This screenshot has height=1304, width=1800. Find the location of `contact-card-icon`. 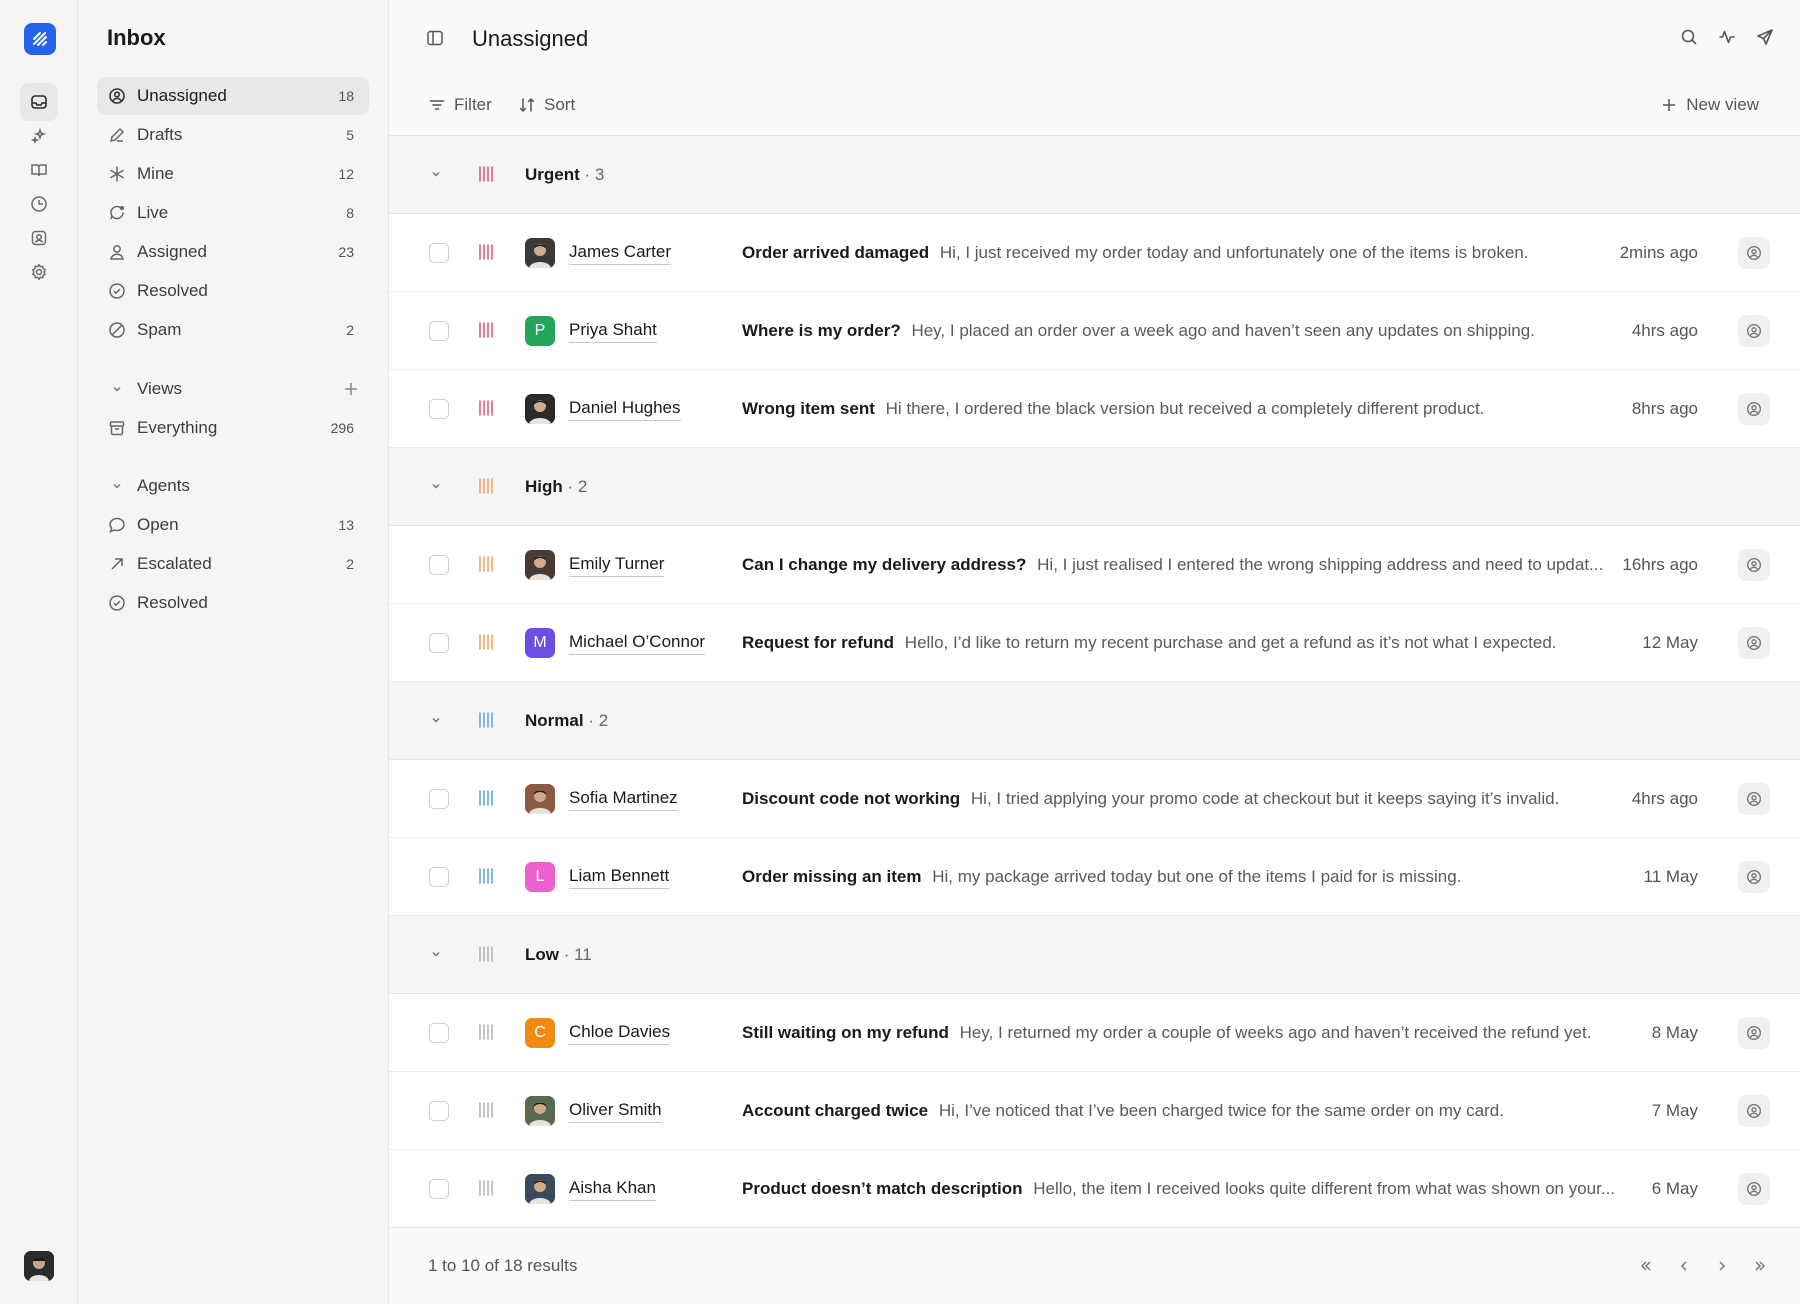

contact-card-icon is located at coordinates (39, 238).